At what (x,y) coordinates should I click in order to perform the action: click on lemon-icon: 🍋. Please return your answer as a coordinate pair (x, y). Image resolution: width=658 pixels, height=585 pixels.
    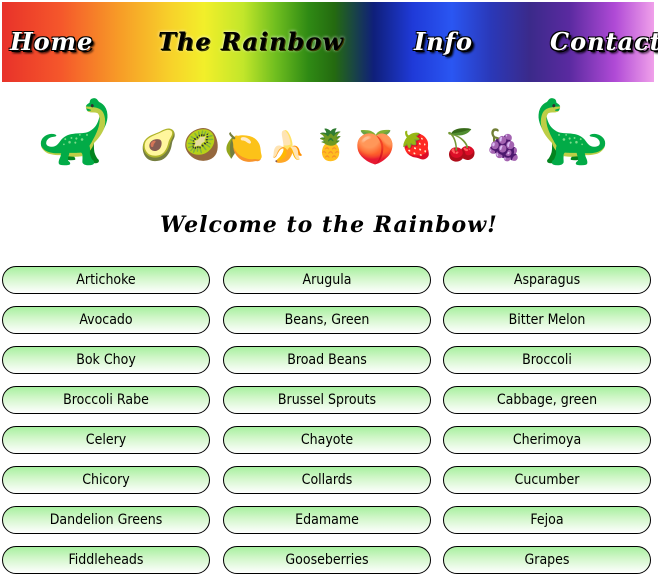
    Looking at the image, I should click on (244, 147).